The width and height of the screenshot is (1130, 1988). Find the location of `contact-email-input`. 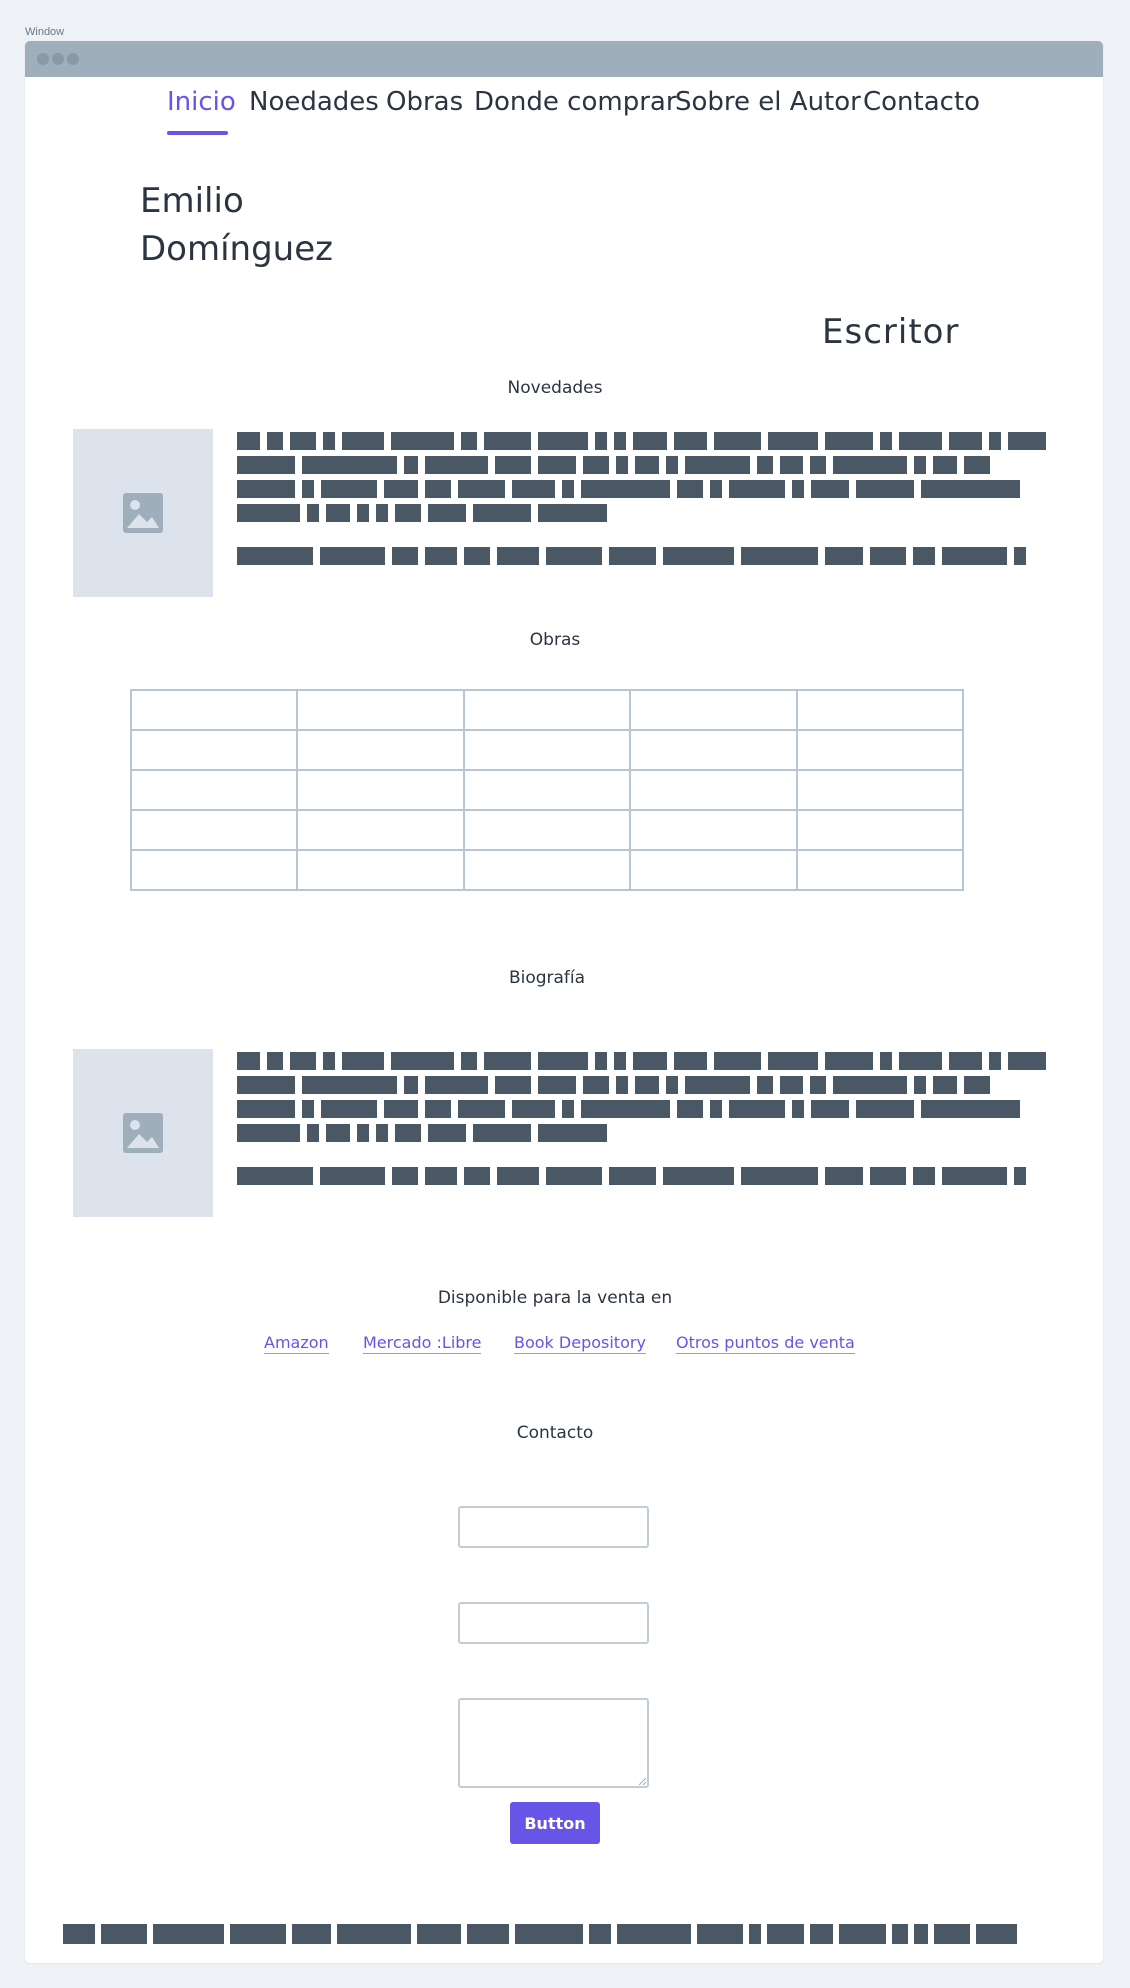

contact-email-input is located at coordinates (553, 1623).